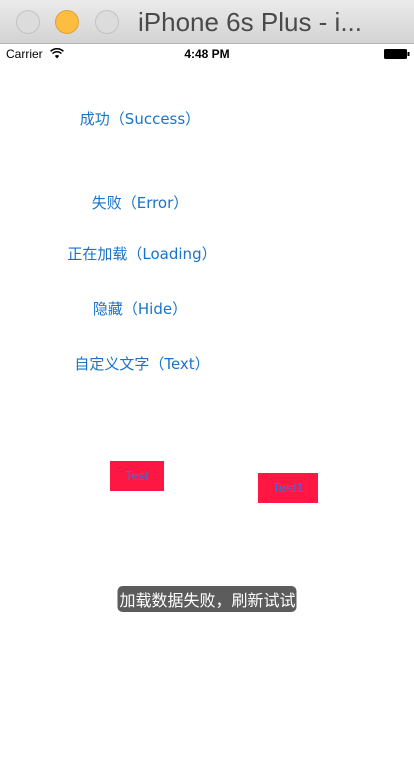 This screenshot has height=780, width=414. I want to click on close-window-button, so click(28, 22).